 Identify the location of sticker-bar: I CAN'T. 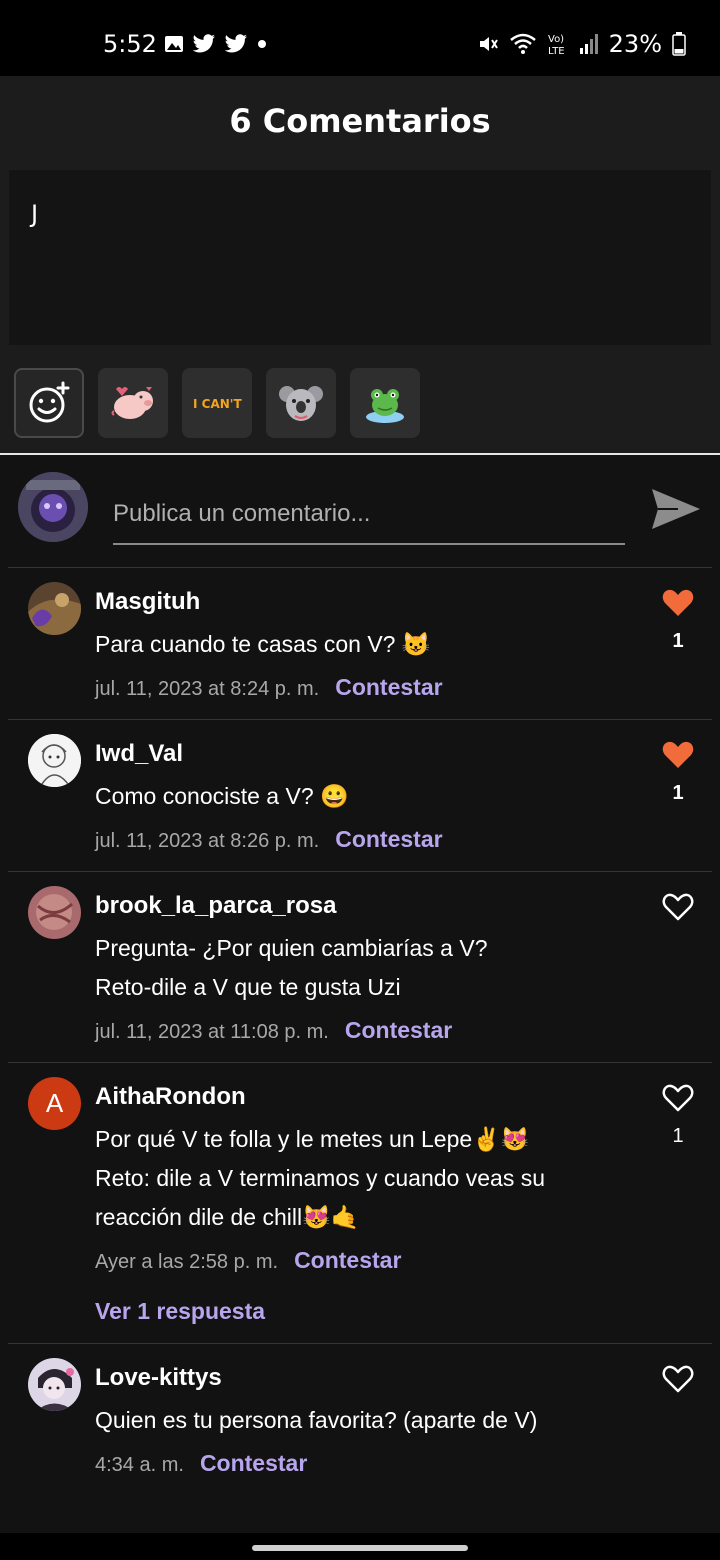
(360, 404).